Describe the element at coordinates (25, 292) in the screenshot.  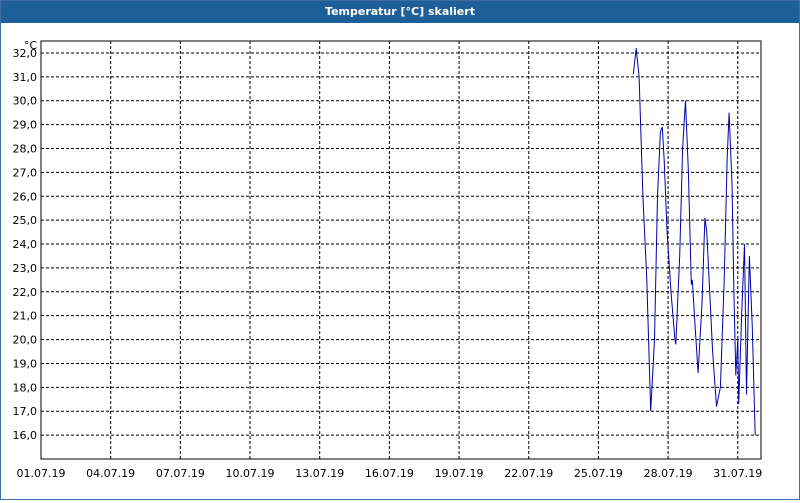
I see `y-tick-label: 22,0` at that location.